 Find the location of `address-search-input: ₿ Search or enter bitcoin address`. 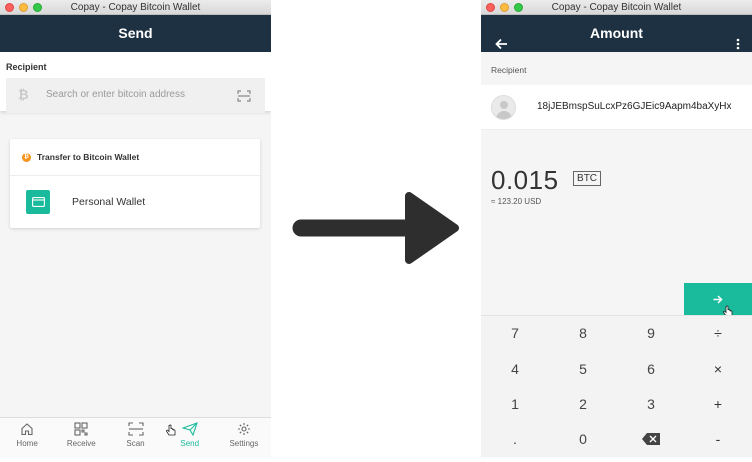

address-search-input: ₿ Search or enter bitcoin address is located at coordinates (135, 95).